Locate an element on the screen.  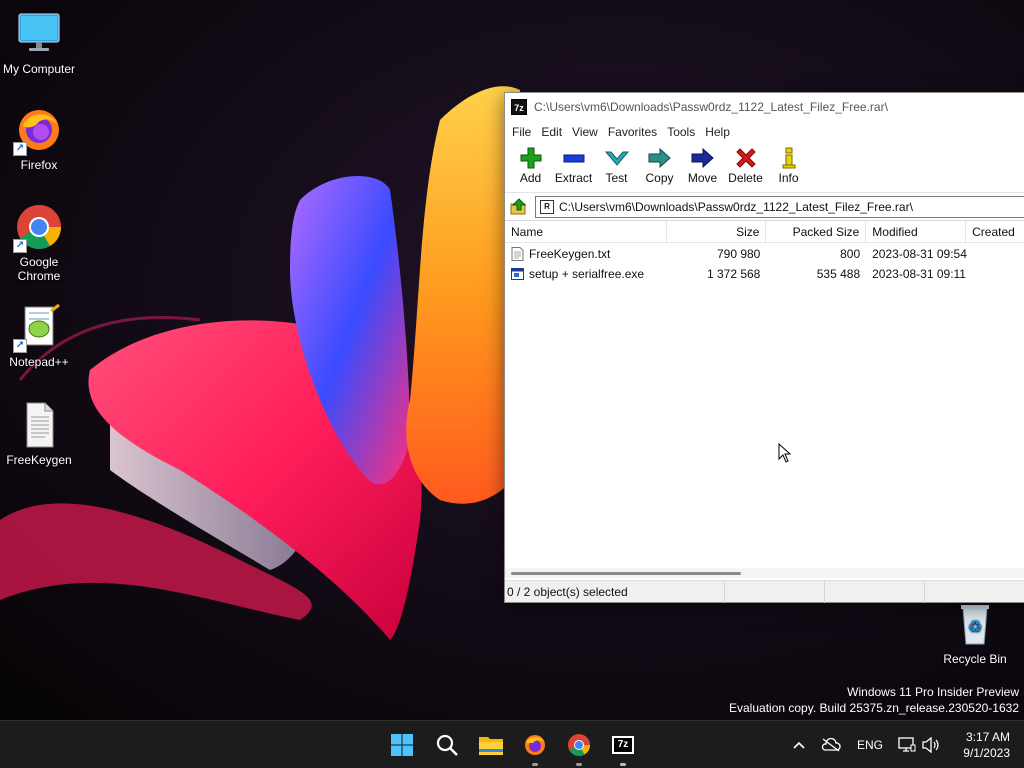
file-packed-size: 800 is located at coordinates (850, 254).